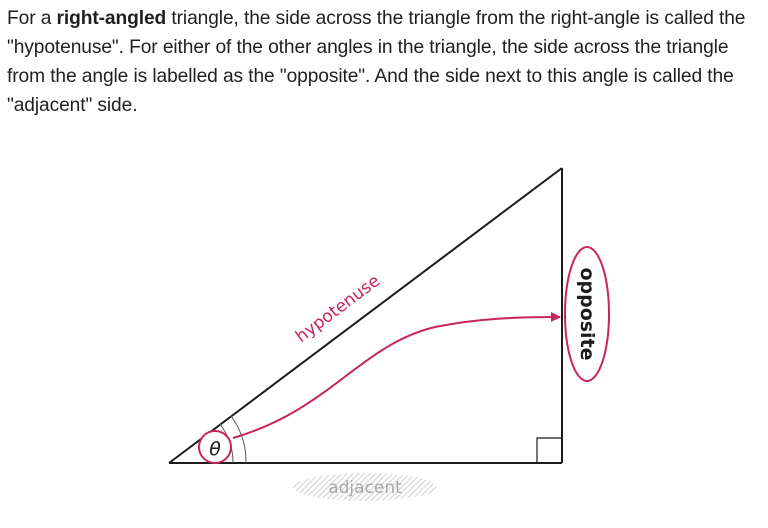  I want to click on angle-theta-symbol: θ, so click(215, 449).